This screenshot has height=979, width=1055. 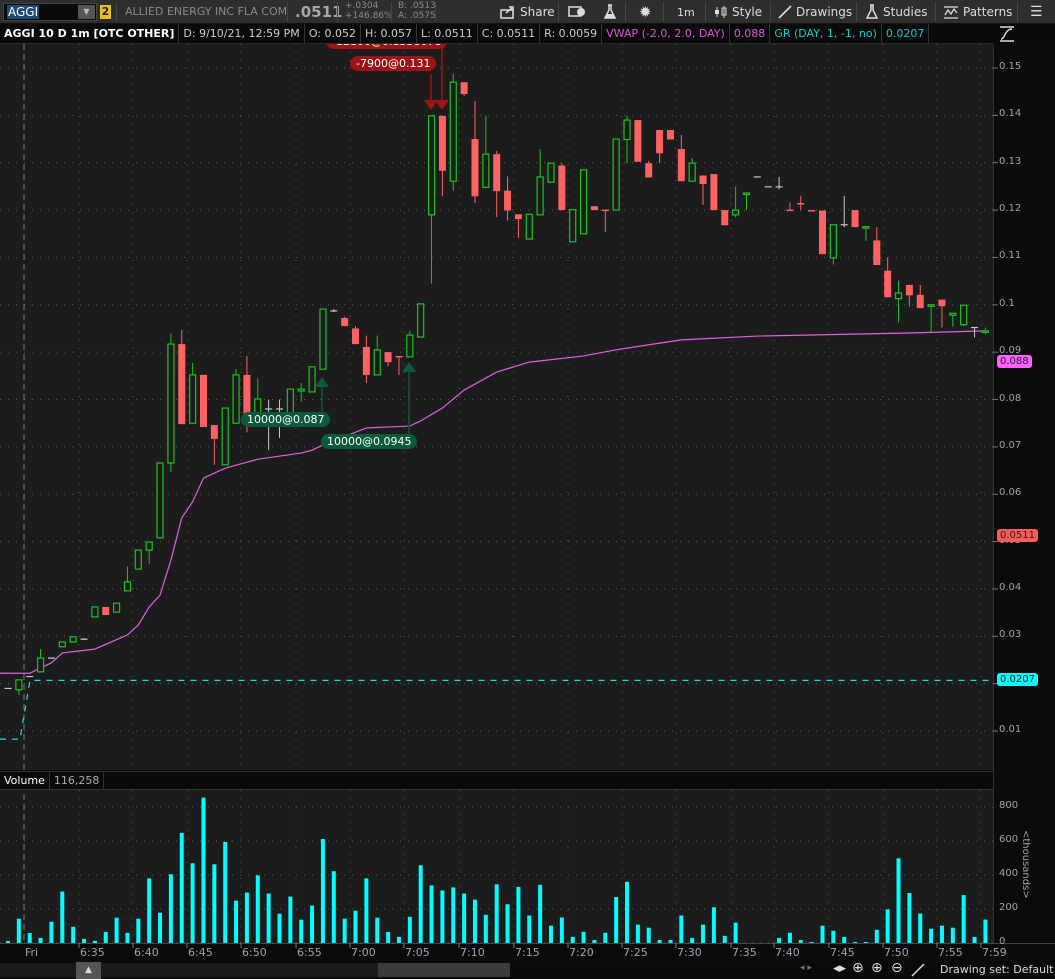 What do you see at coordinates (877, 968) in the screenshot?
I see `zoom-in-icon: ⊕` at bounding box center [877, 968].